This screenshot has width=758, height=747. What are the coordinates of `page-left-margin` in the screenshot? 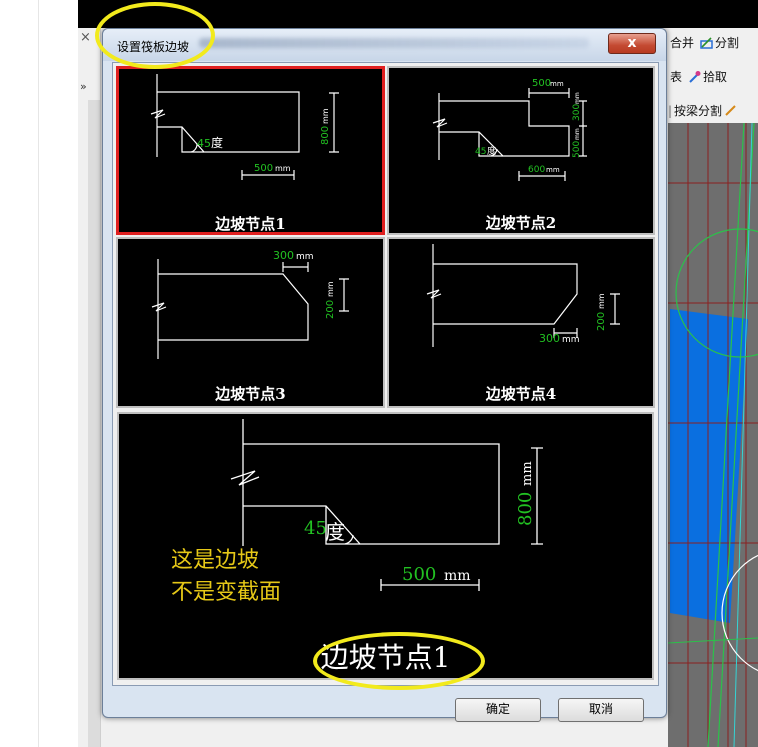 It's located at (39, 373).